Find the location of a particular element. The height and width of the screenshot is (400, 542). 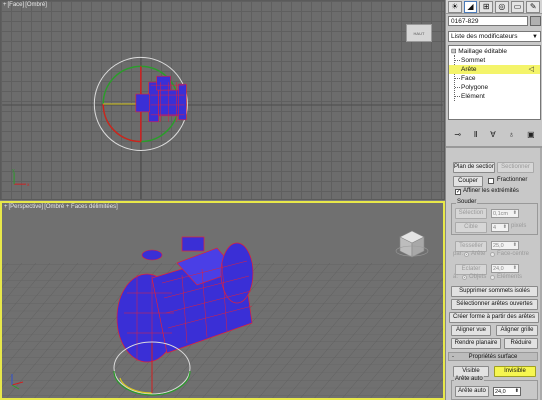

souder-title: Souder is located at coordinates (467, 202).